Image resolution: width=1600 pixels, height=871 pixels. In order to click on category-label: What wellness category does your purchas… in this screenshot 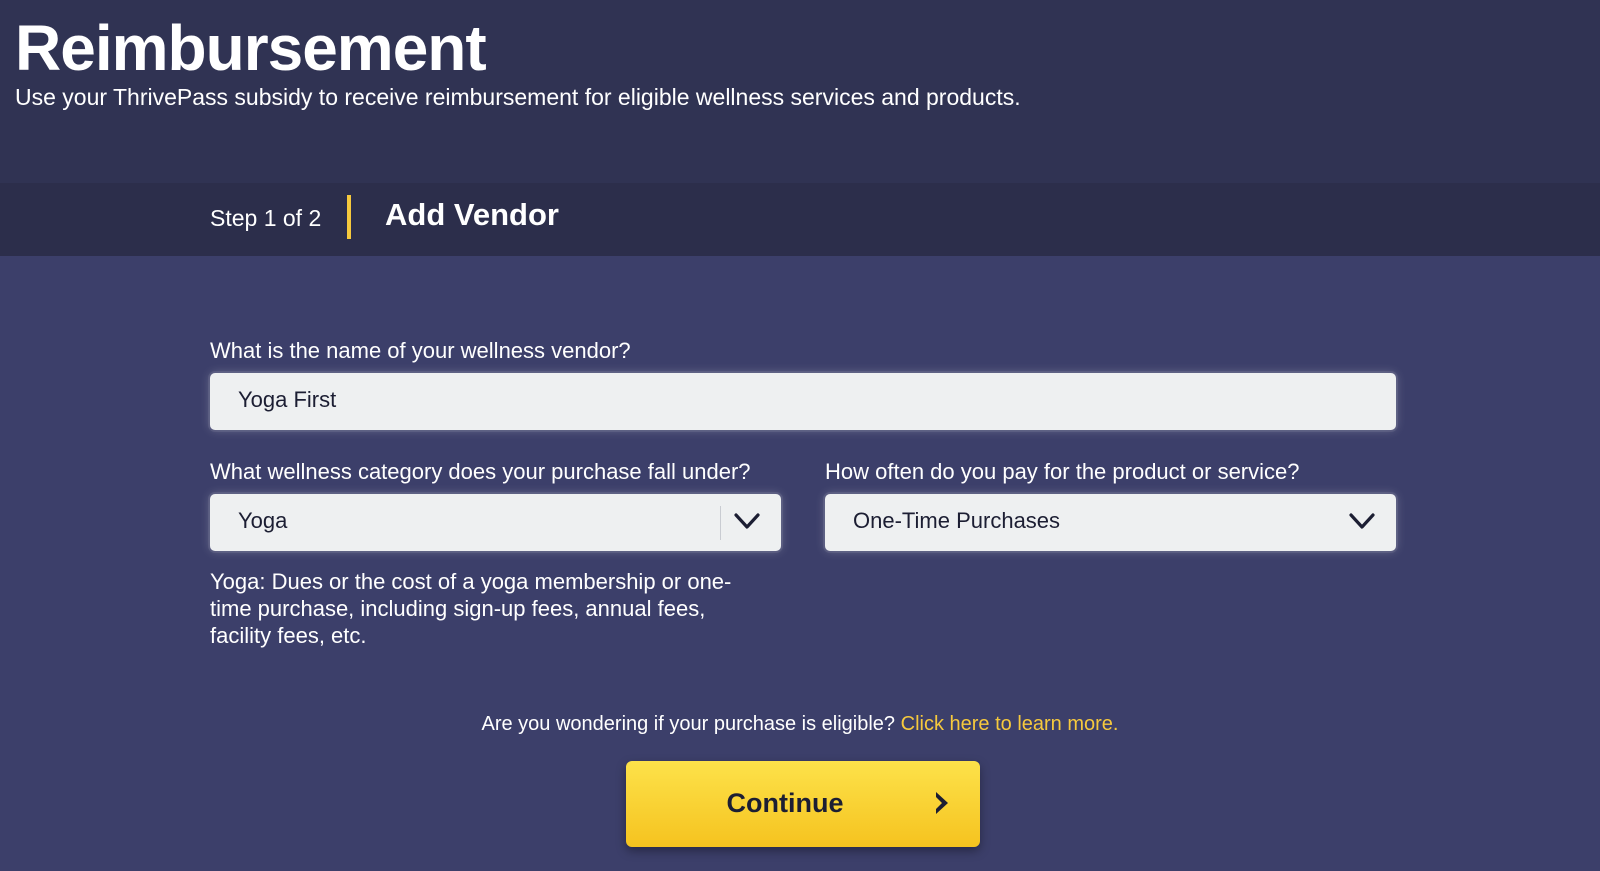, I will do `click(480, 471)`.